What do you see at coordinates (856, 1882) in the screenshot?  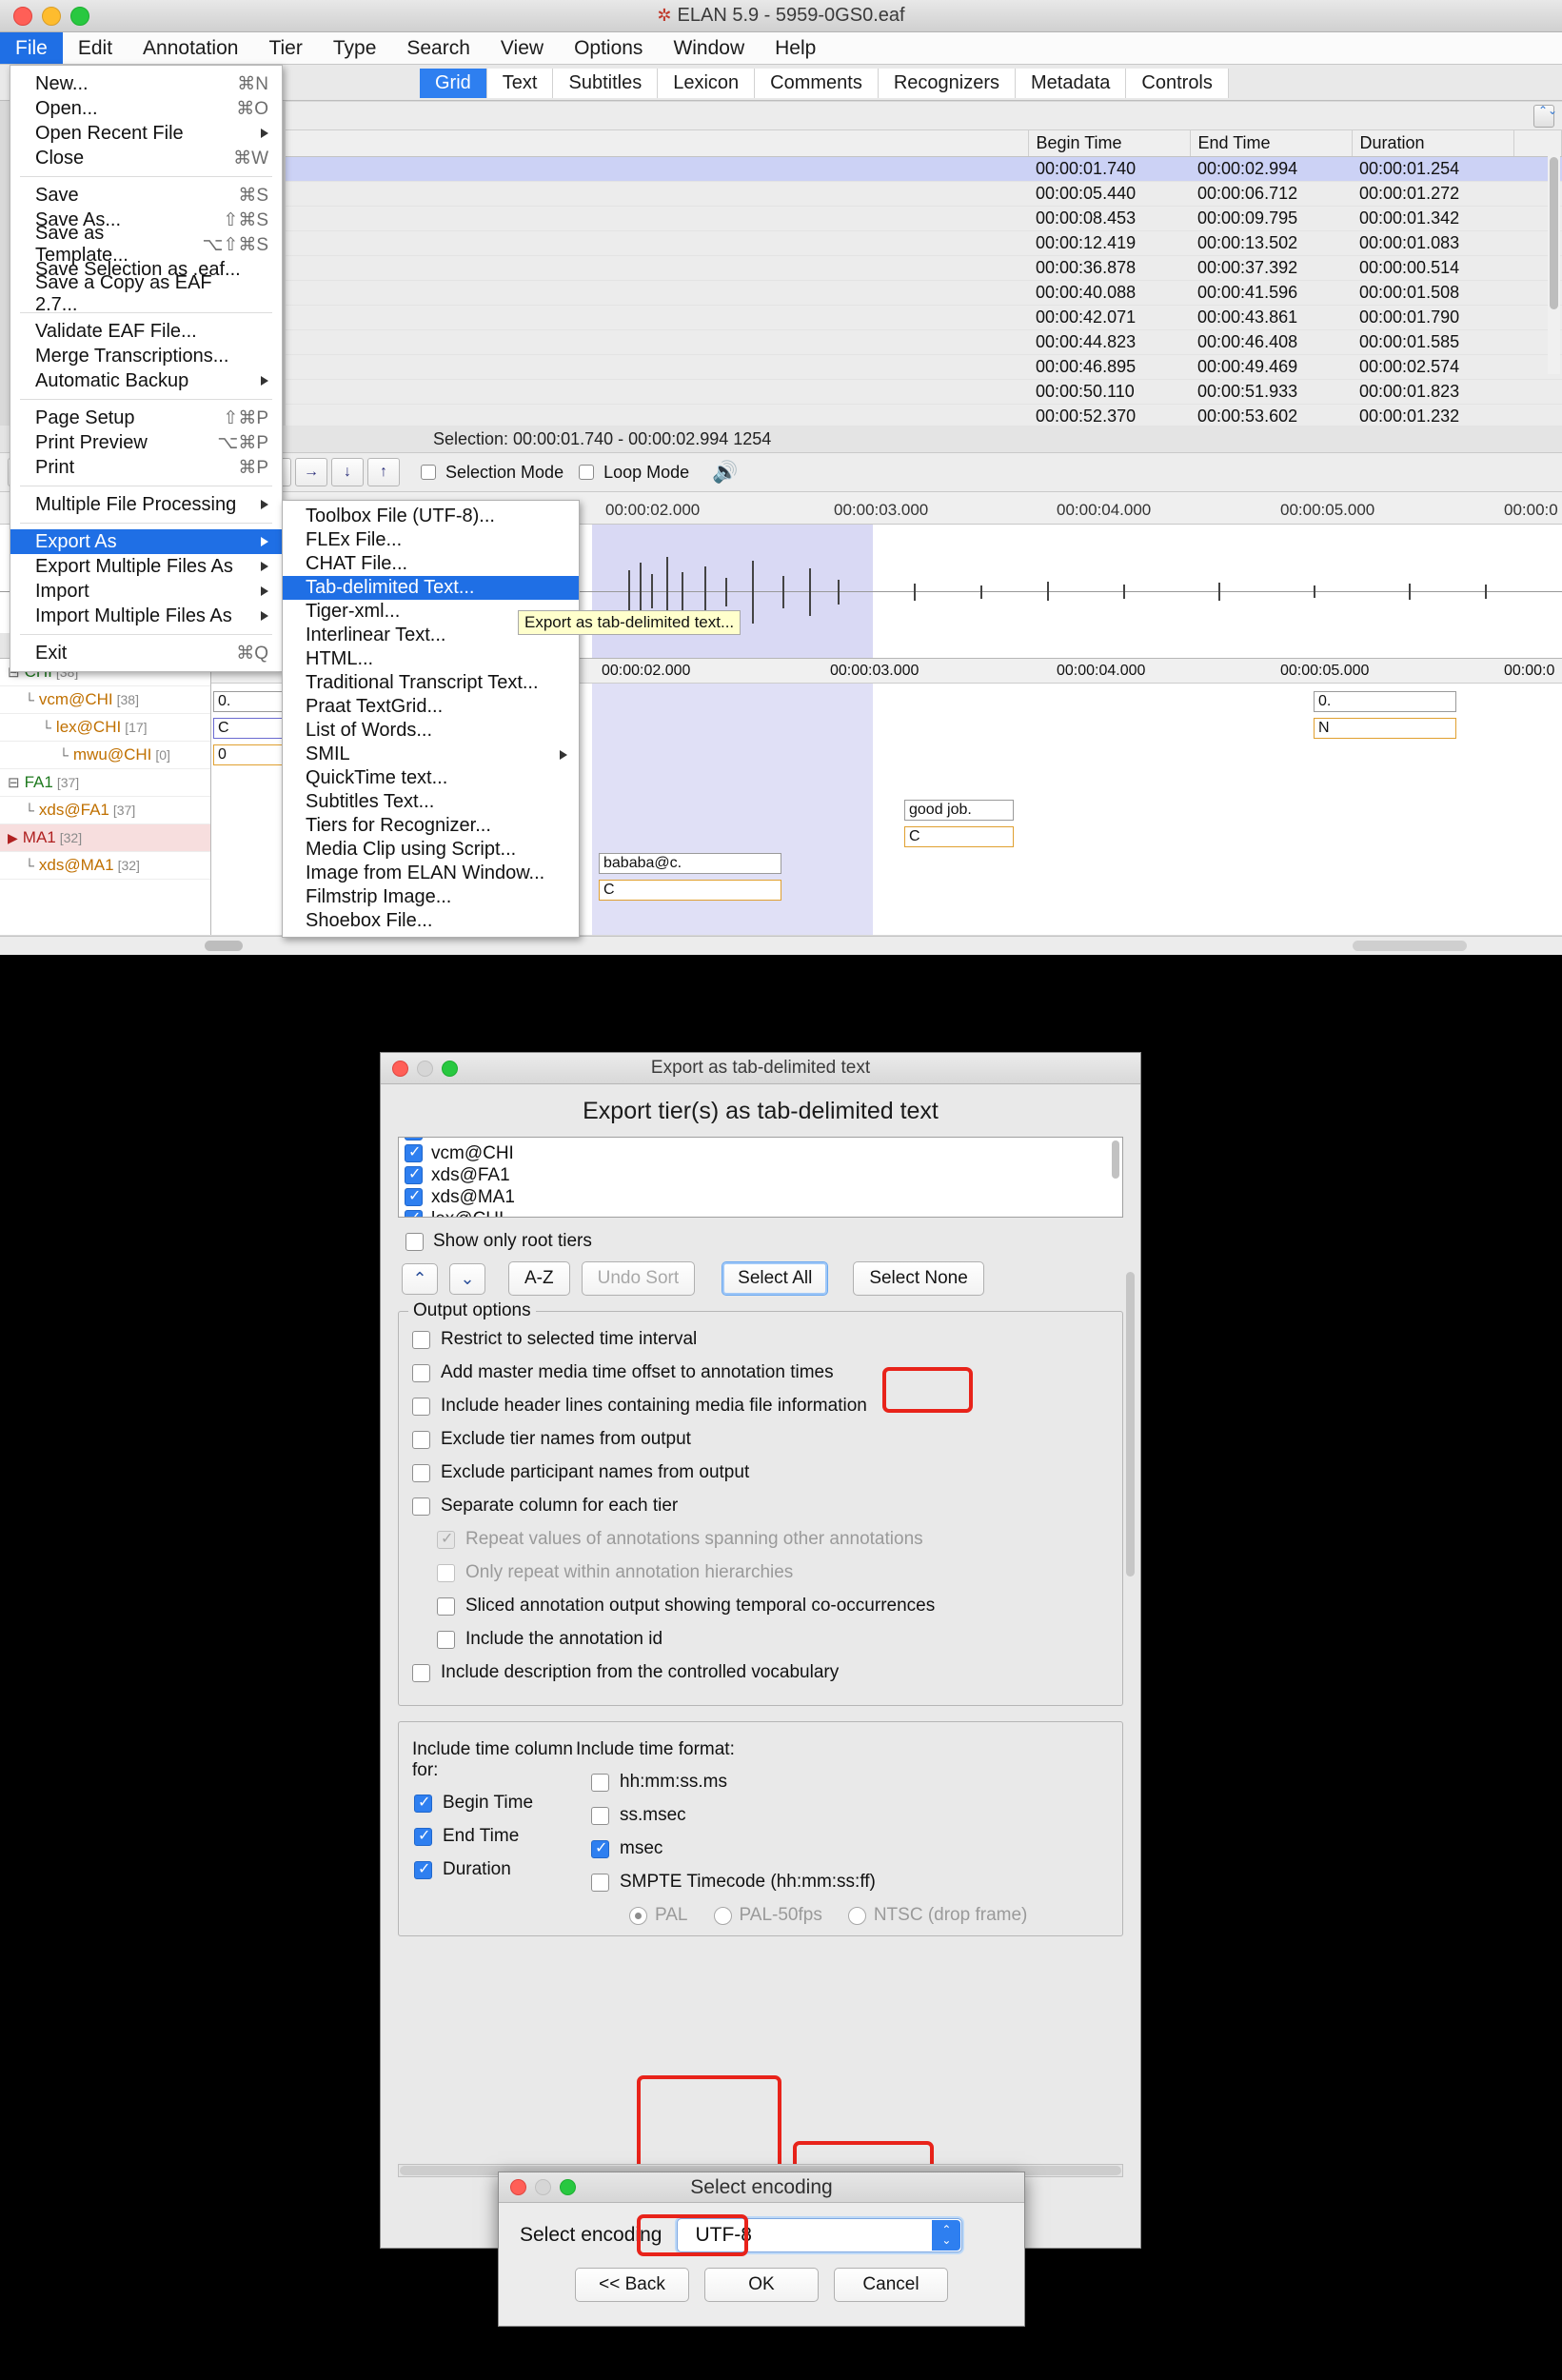 I see `time-fmt-smpte: SMPTE Timecode (hh:mm:ss:ff)` at bounding box center [856, 1882].